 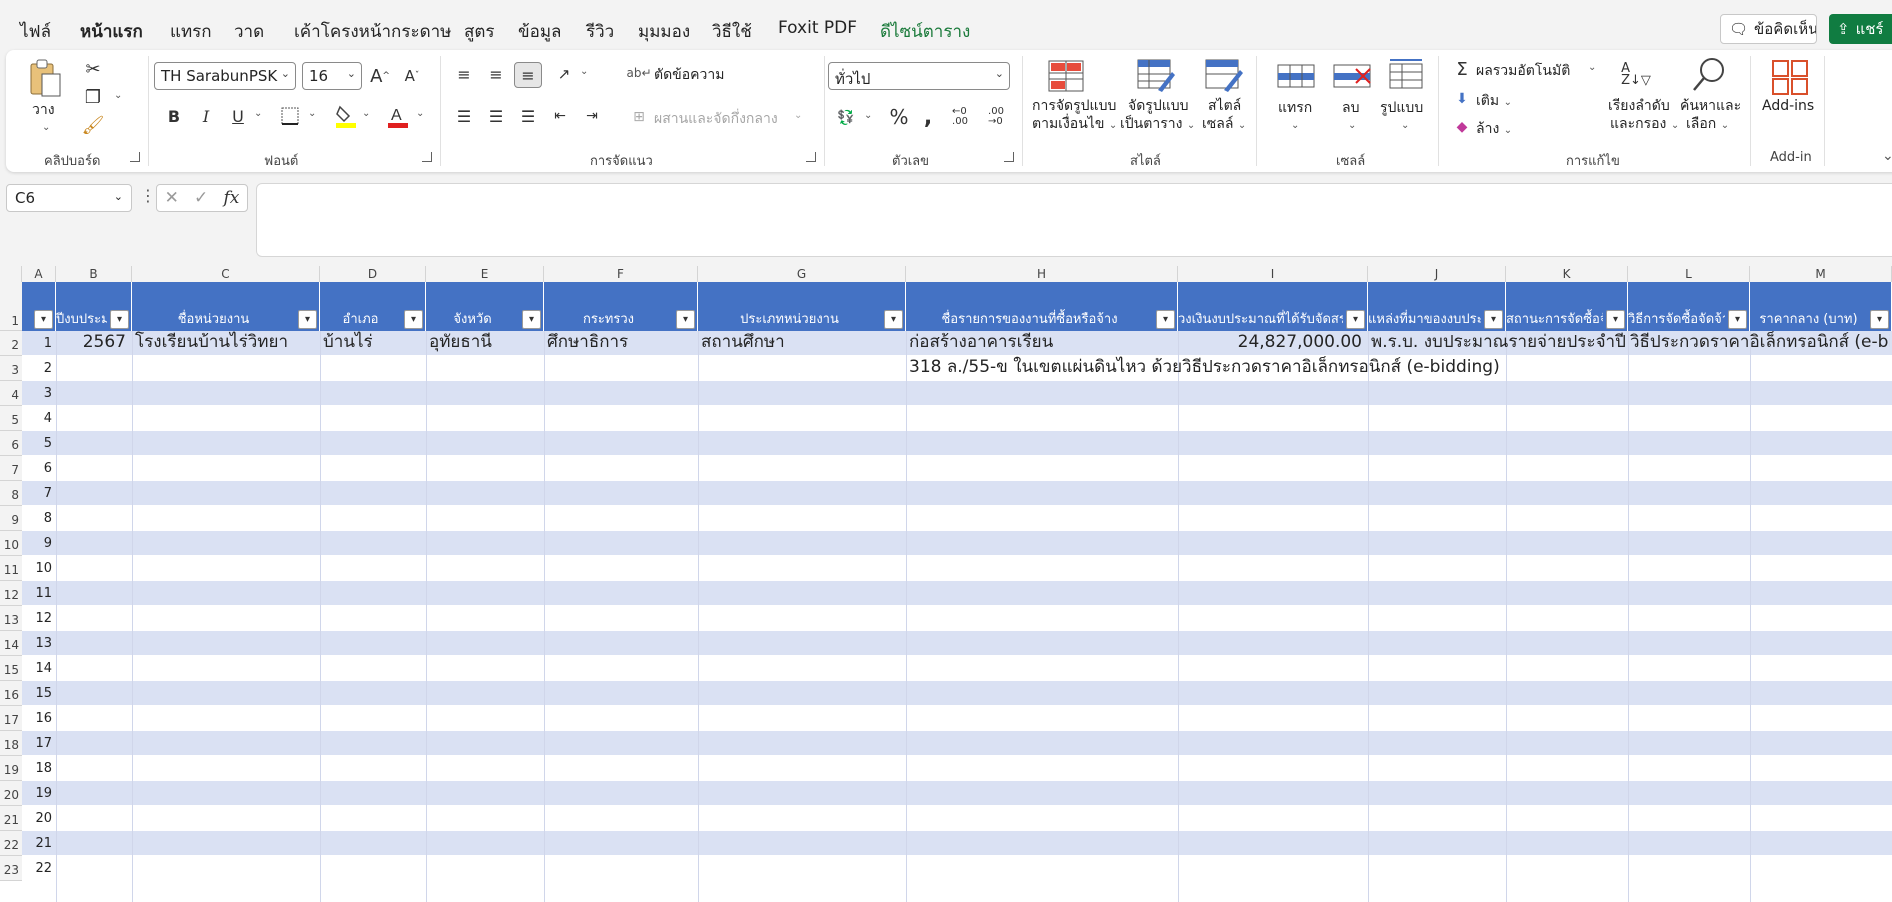 I want to click on align-center-icon: ☰, so click(x=496, y=116).